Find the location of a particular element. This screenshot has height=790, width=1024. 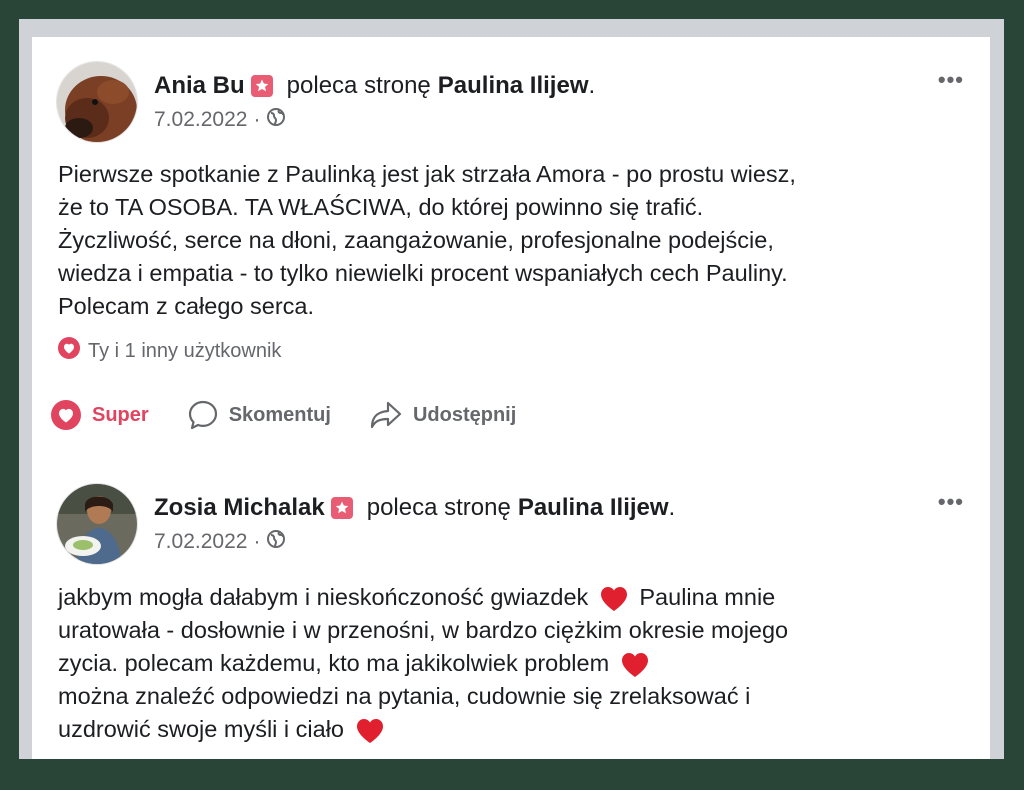

post-line: uzdrowić swoje myśli i ciało is located at coordinates (513, 729).